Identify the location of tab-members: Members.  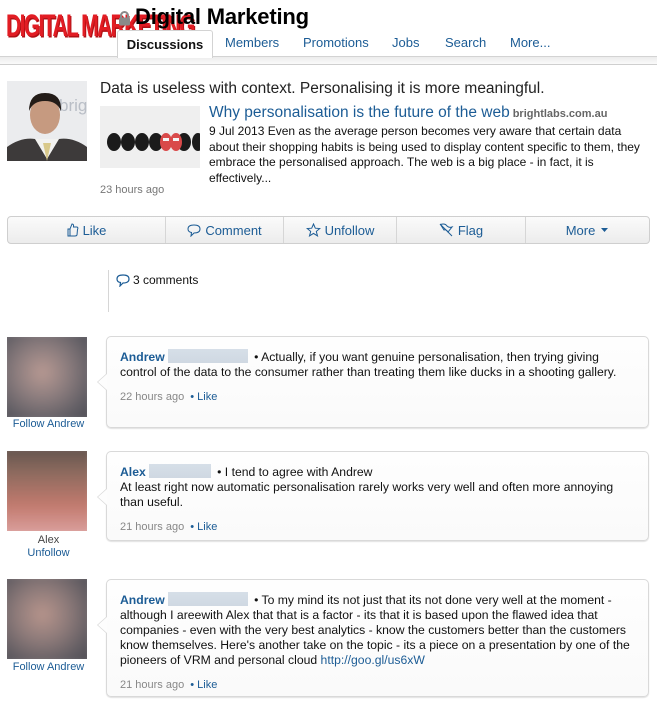
(252, 44).